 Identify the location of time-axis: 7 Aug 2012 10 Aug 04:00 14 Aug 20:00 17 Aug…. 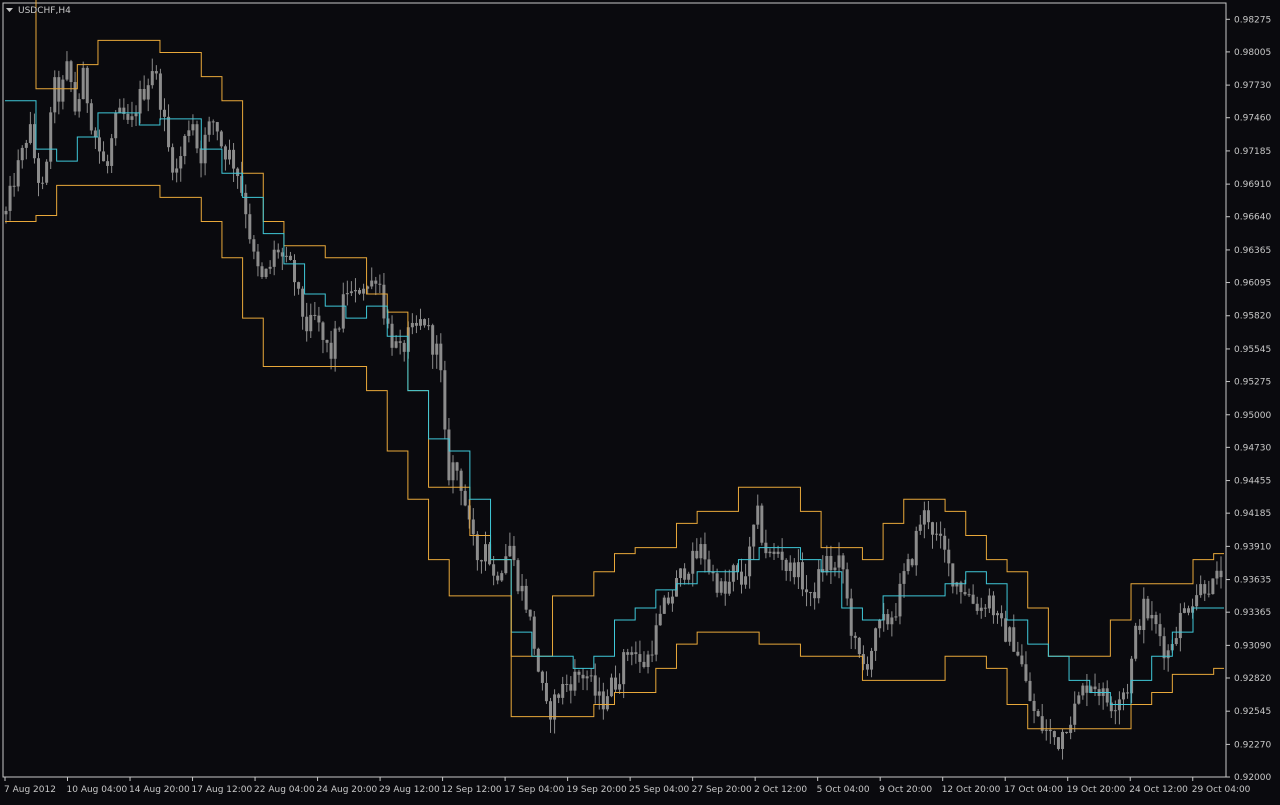
(627, 786).